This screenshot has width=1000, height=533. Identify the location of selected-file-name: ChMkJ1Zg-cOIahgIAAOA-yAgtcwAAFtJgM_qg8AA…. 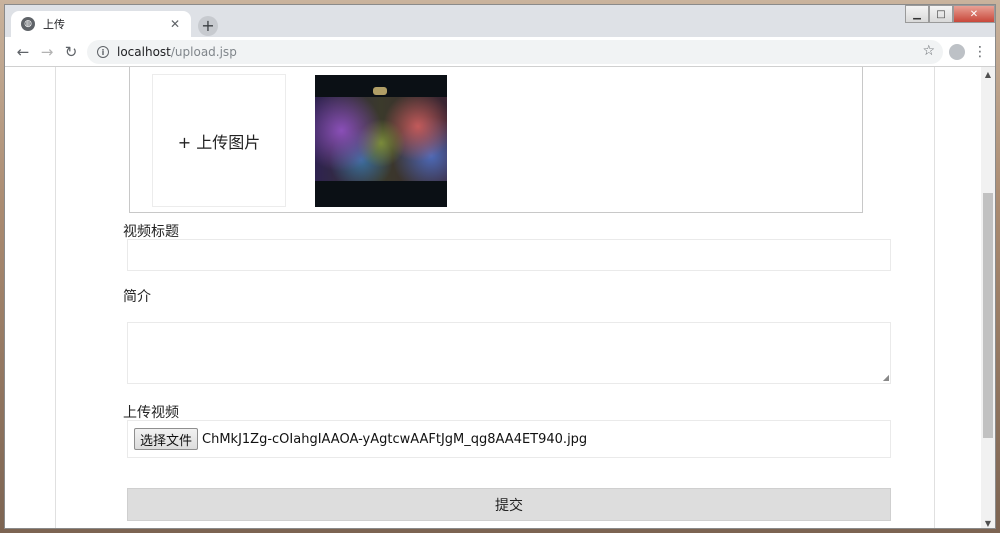
(395, 439).